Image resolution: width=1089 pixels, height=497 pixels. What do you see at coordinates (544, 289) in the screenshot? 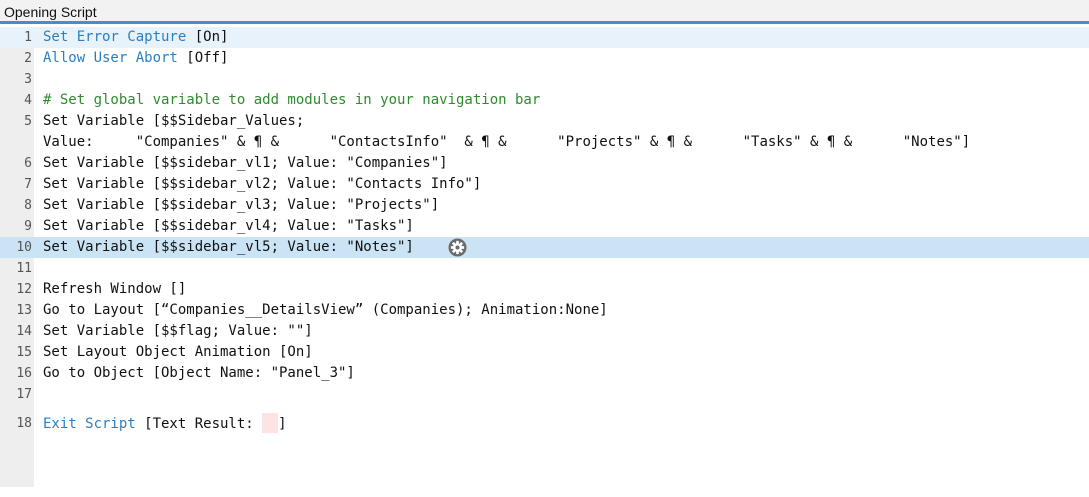
I see `script-step: 12 Refresh Window []` at bounding box center [544, 289].